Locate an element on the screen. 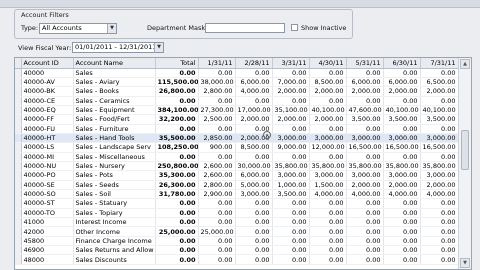 This screenshot has width=480, height=270. month-value-cell: 12,000.00 is located at coordinates (328, 147).